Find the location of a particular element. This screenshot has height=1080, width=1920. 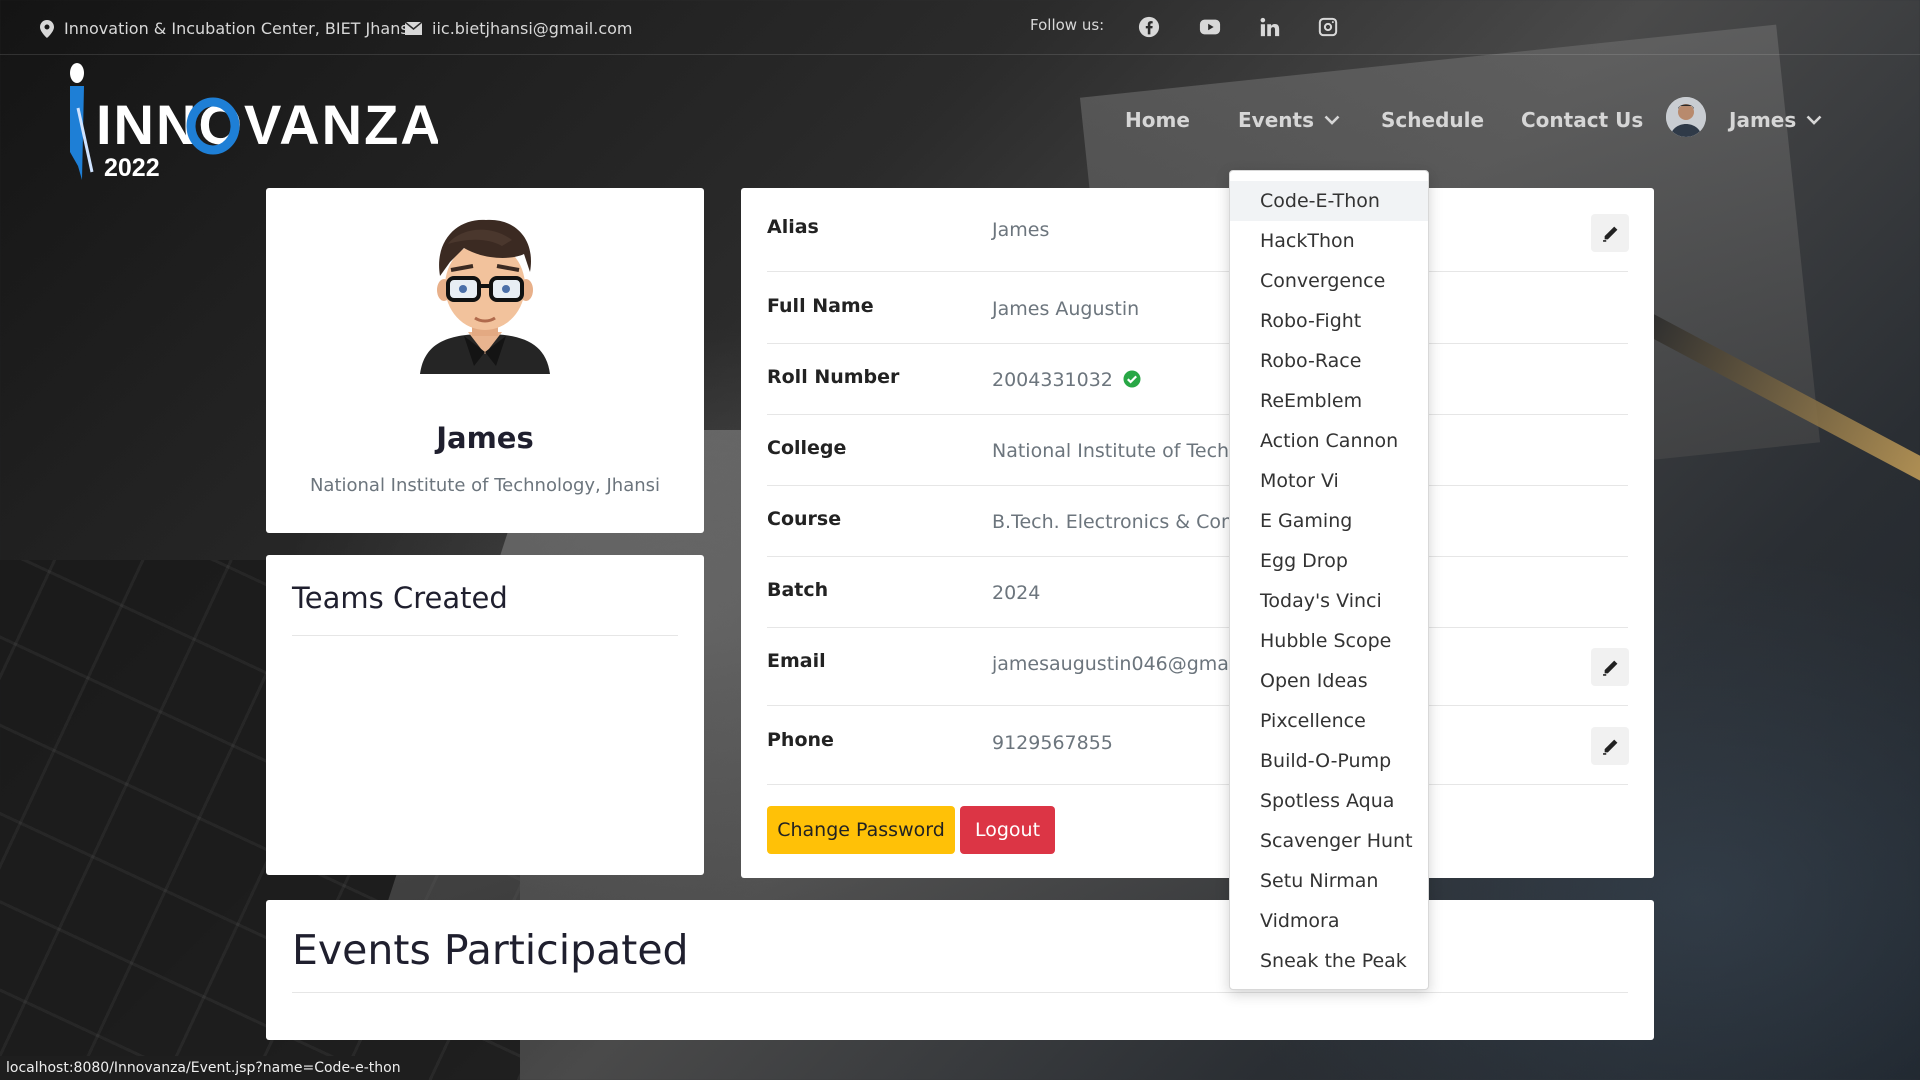

instagram-icon is located at coordinates (1328, 27).